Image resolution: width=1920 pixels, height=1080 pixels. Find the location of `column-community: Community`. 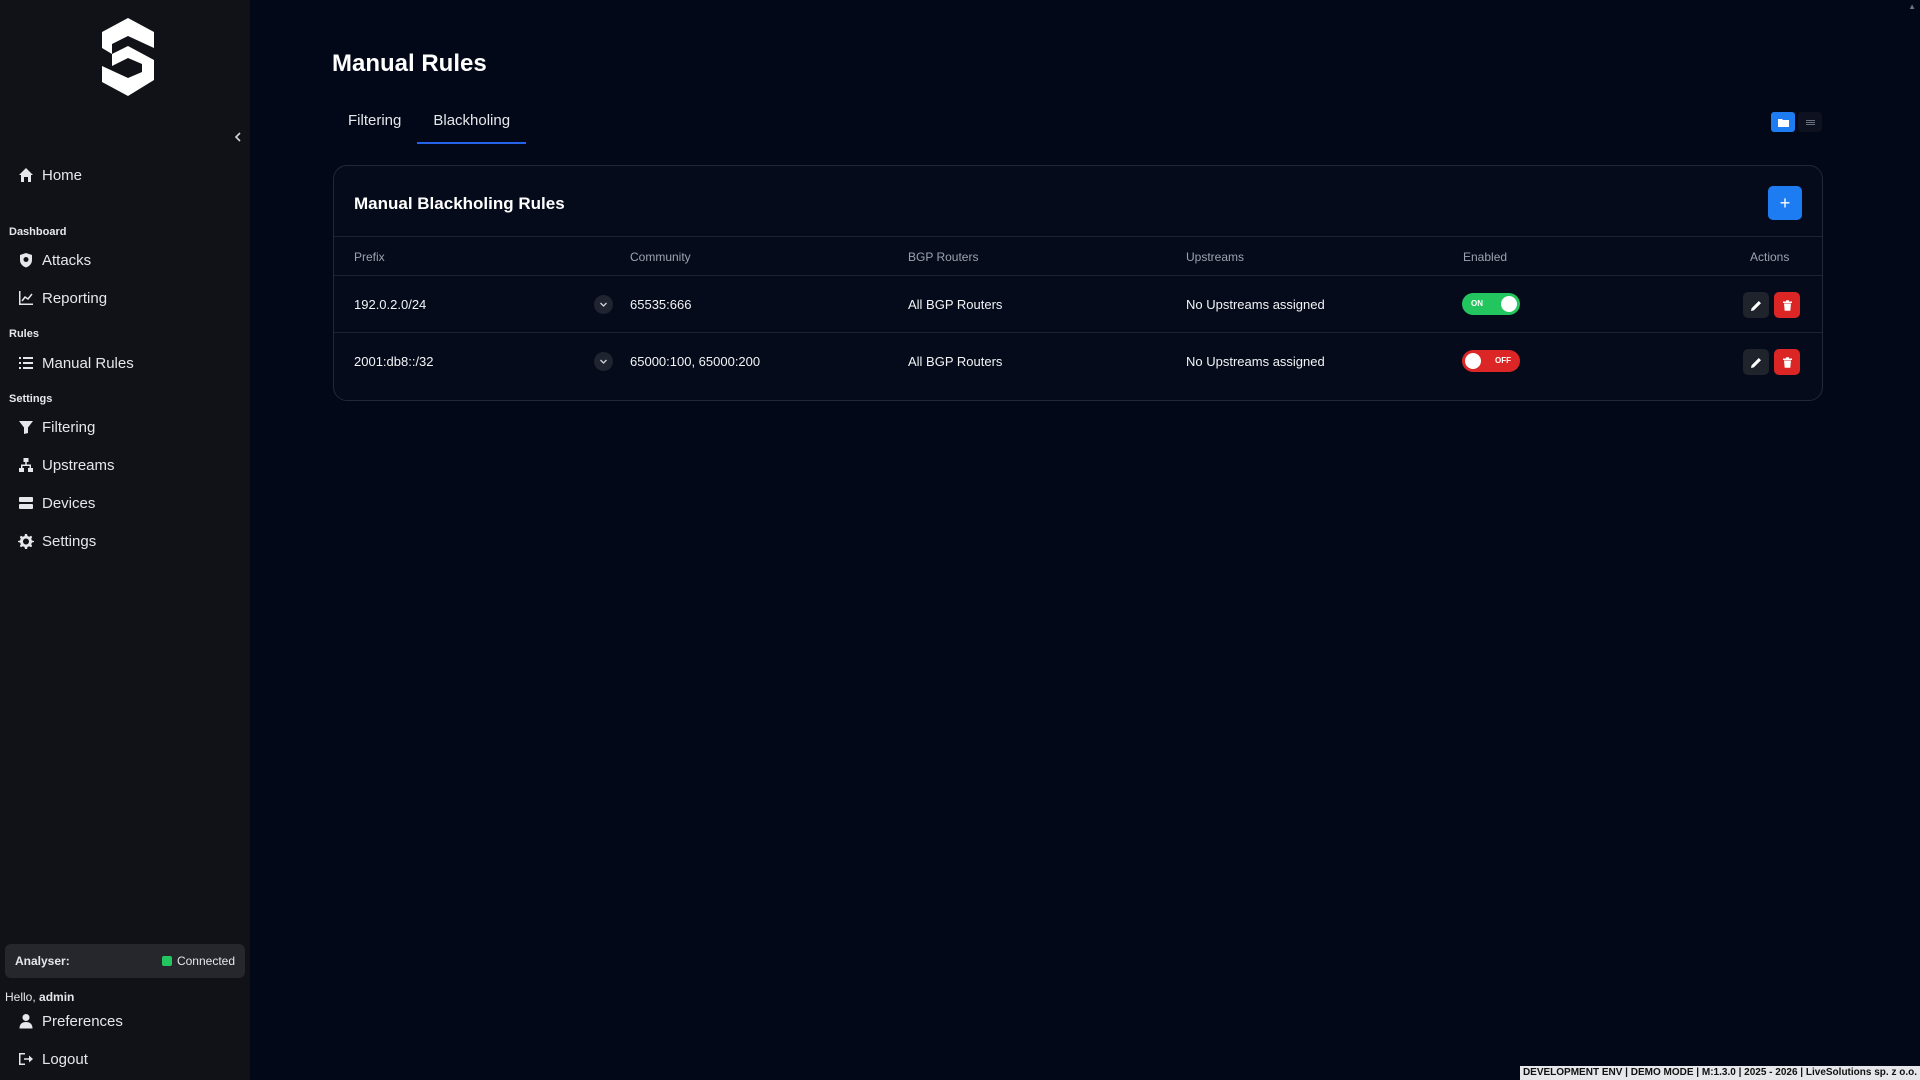

column-community: Community is located at coordinates (660, 257).